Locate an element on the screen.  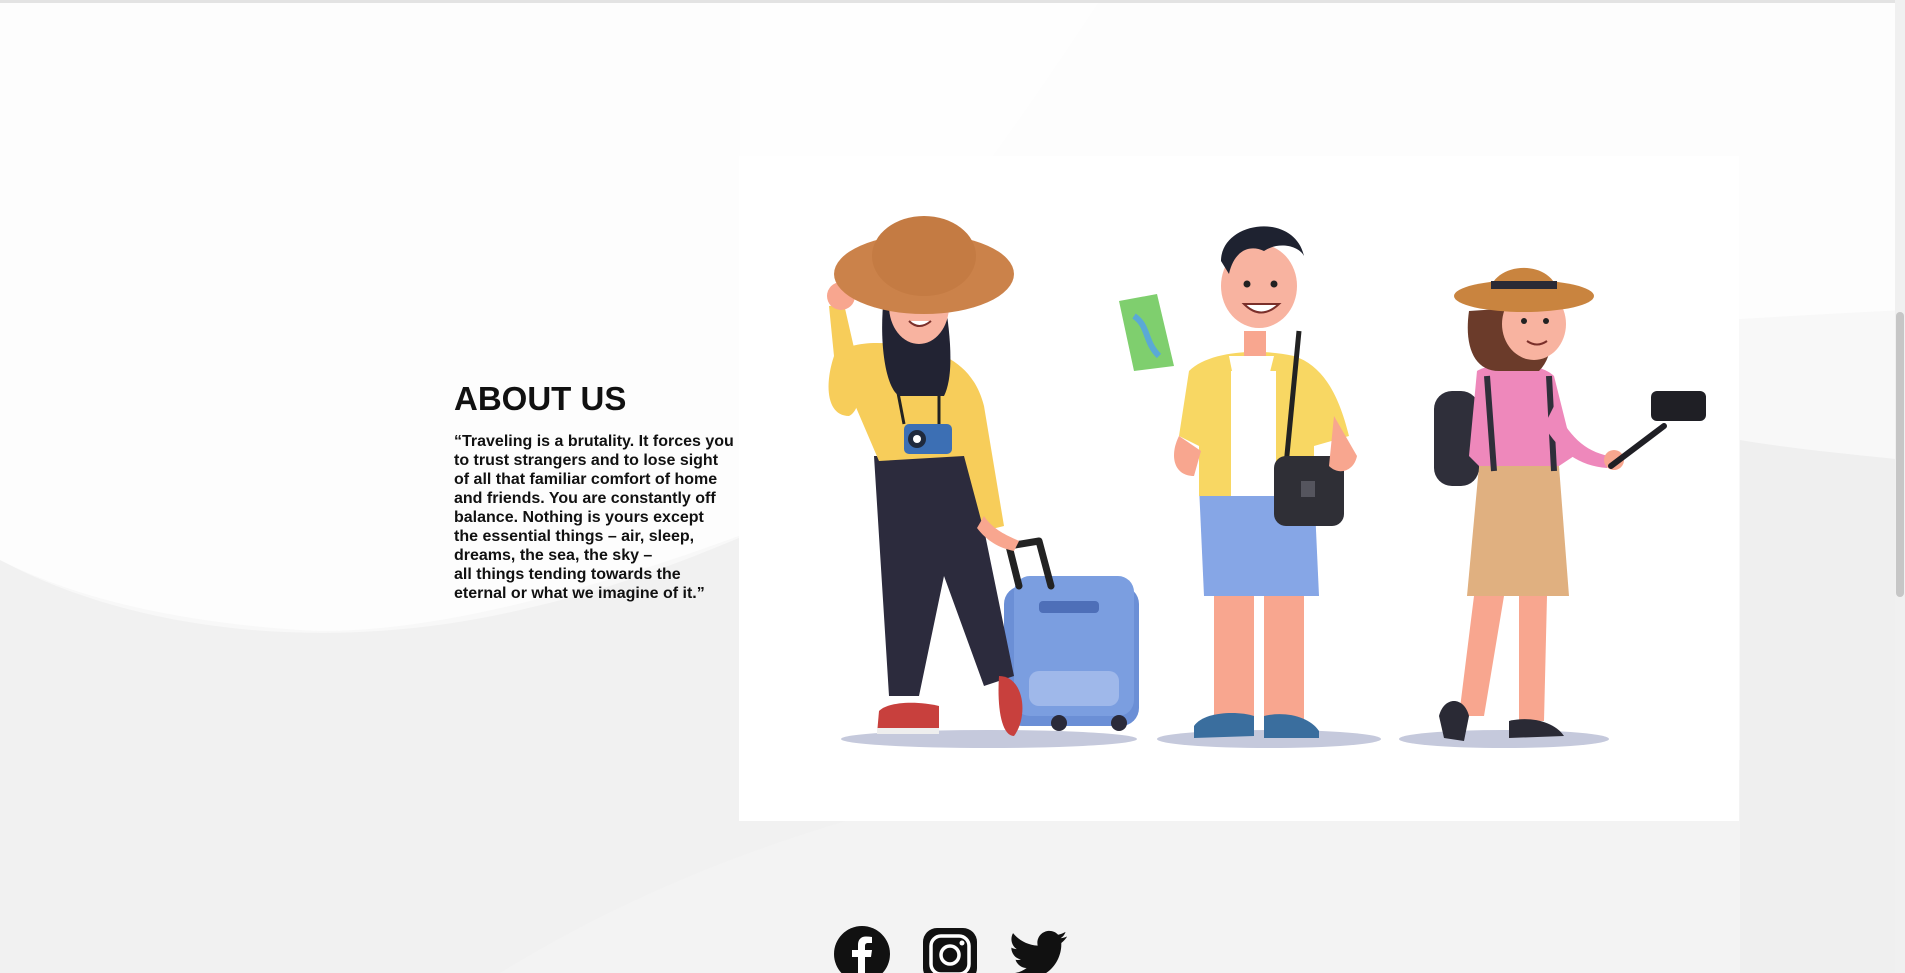
twitter-link is located at coordinates (1038, 949).